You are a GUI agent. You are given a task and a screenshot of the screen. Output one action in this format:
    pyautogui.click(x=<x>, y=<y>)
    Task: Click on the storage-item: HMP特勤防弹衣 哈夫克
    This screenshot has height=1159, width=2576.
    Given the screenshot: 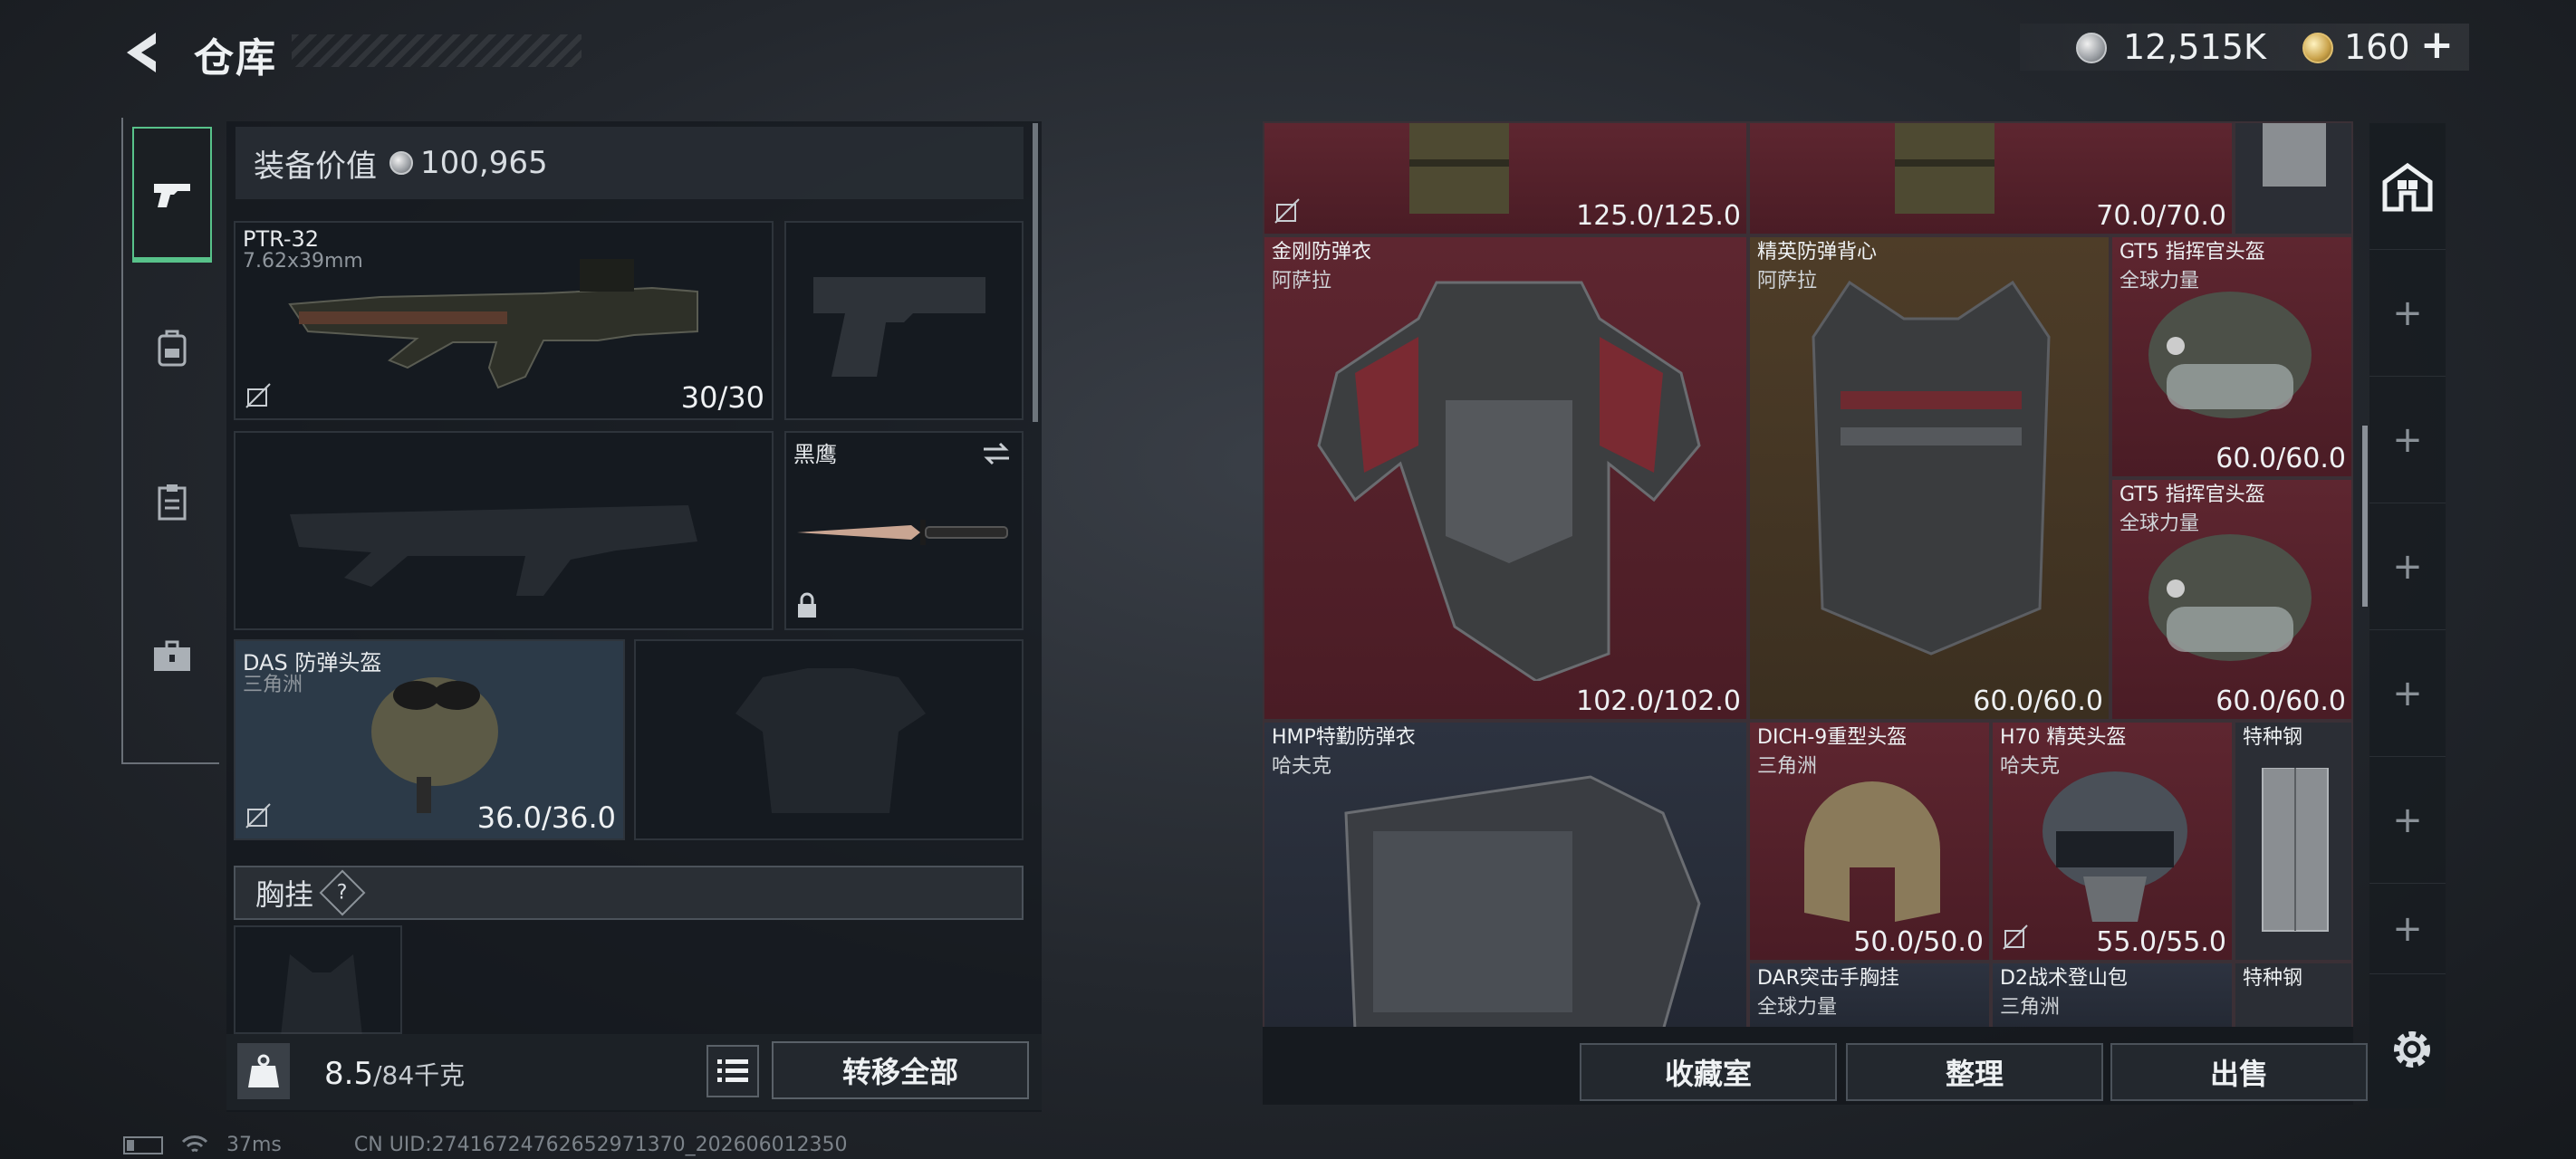 What is the action you would take?
    pyautogui.click(x=1505, y=874)
    